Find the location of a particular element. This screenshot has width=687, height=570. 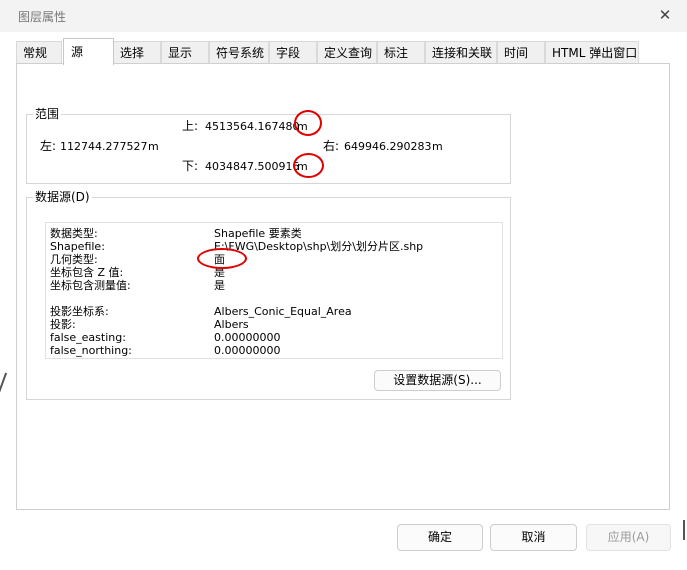

tab-fields: 字段 is located at coordinates (293, 52).